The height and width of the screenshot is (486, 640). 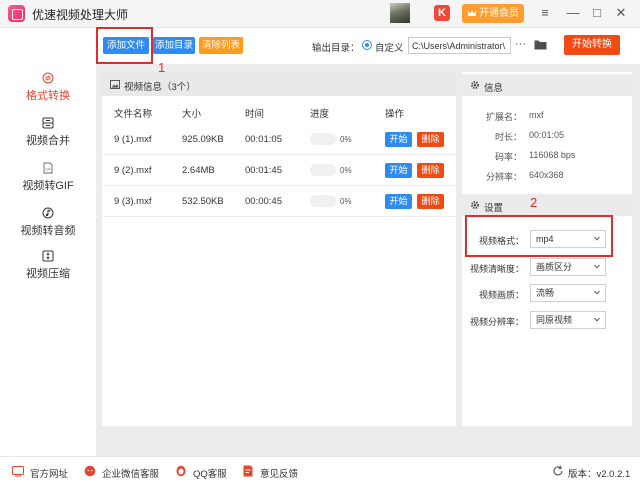 What do you see at coordinates (599, 474) in the screenshot?
I see `version-label: 版本：v2.0.2.1` at bounding box center [599, 474].